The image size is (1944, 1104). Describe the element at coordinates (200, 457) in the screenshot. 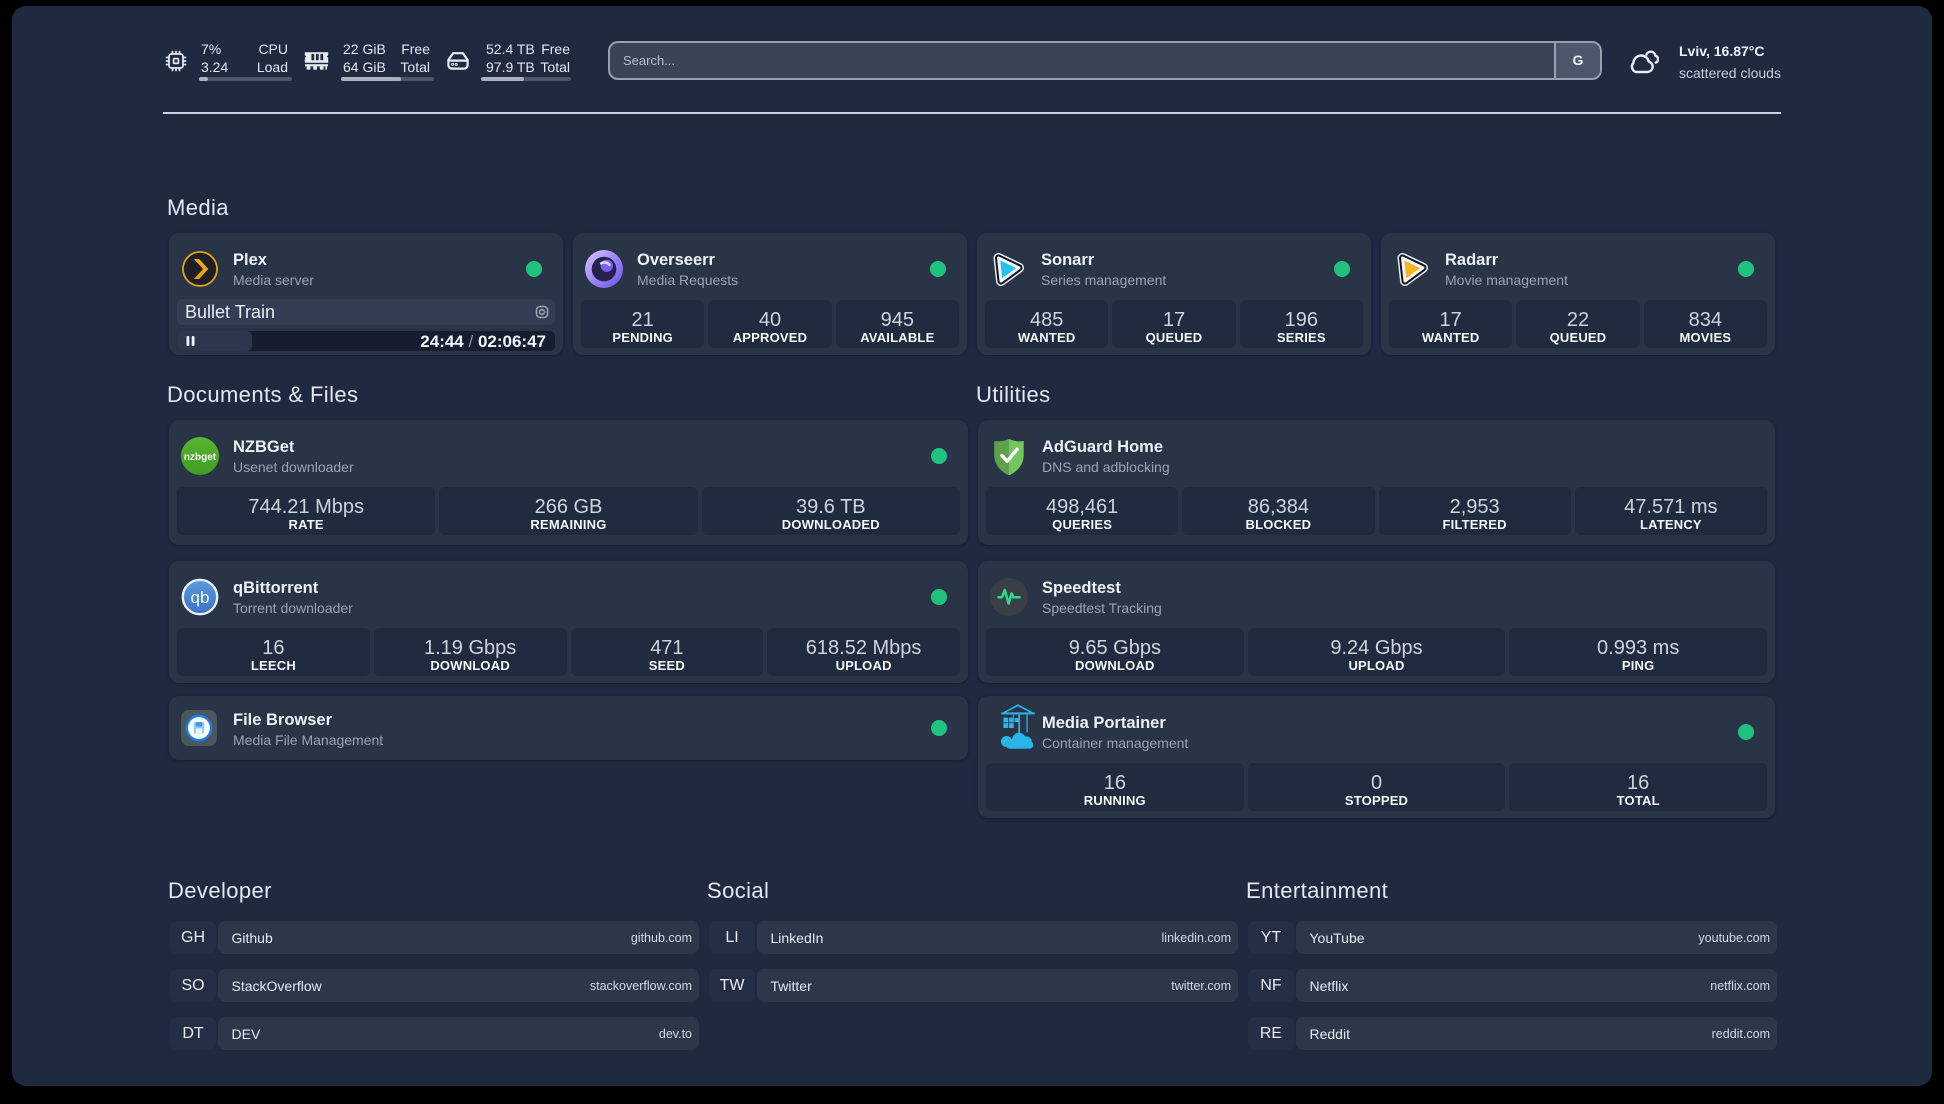

I see `svg-text: nzbget` at that location.